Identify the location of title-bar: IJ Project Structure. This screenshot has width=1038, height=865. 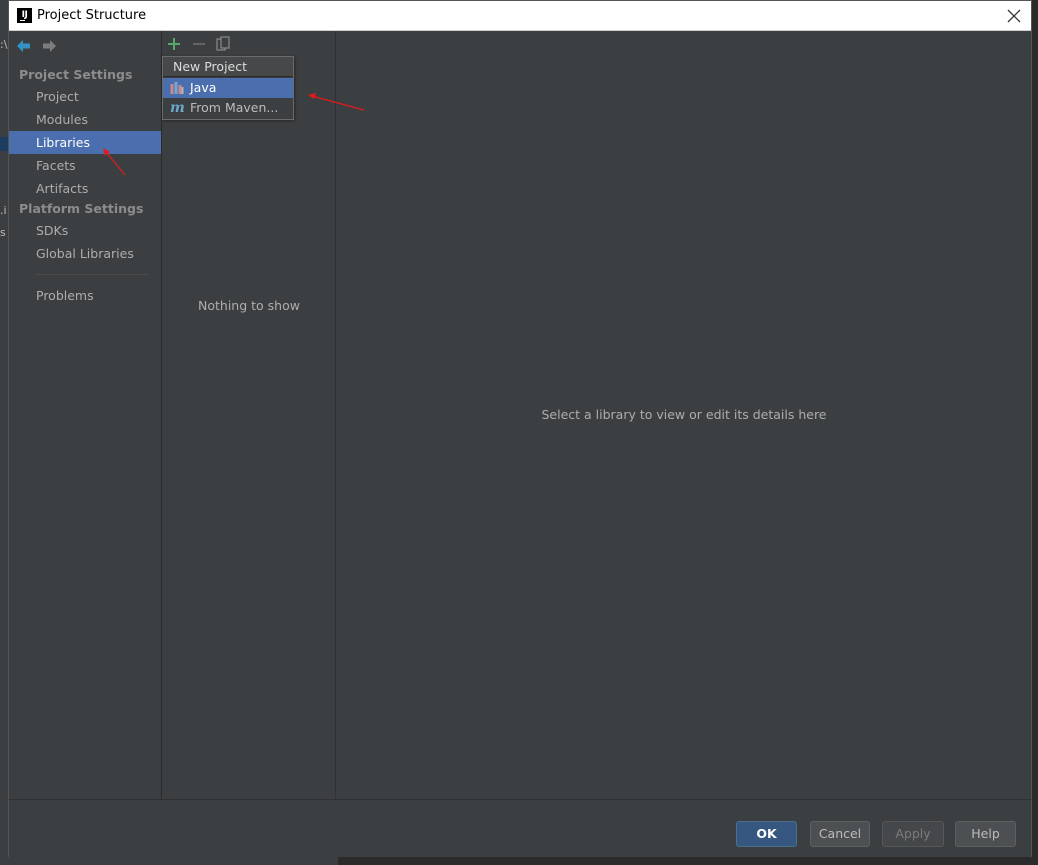
(520, 16).